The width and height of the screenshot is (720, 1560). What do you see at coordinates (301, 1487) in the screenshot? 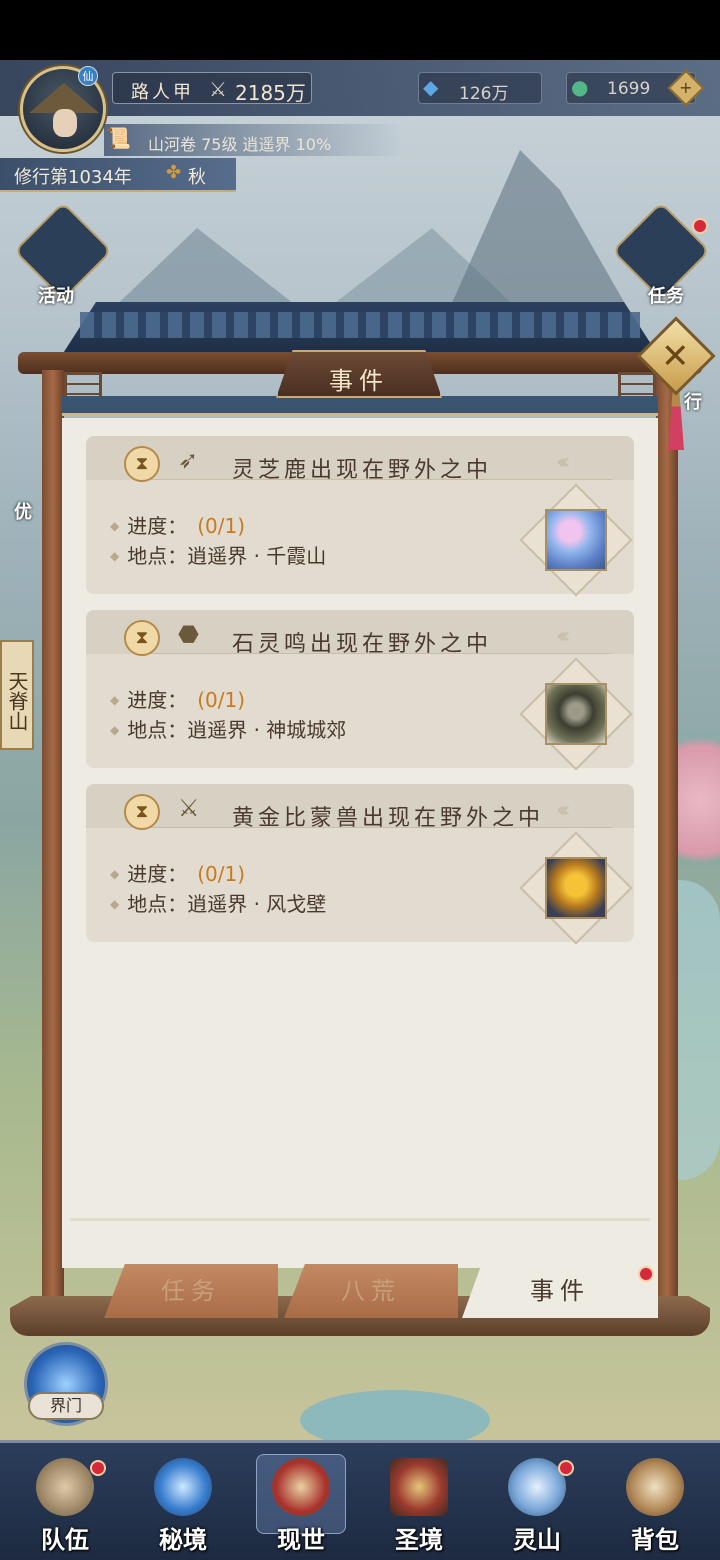
I see `scroll-map-icon` at bounding box center [301, 1487].